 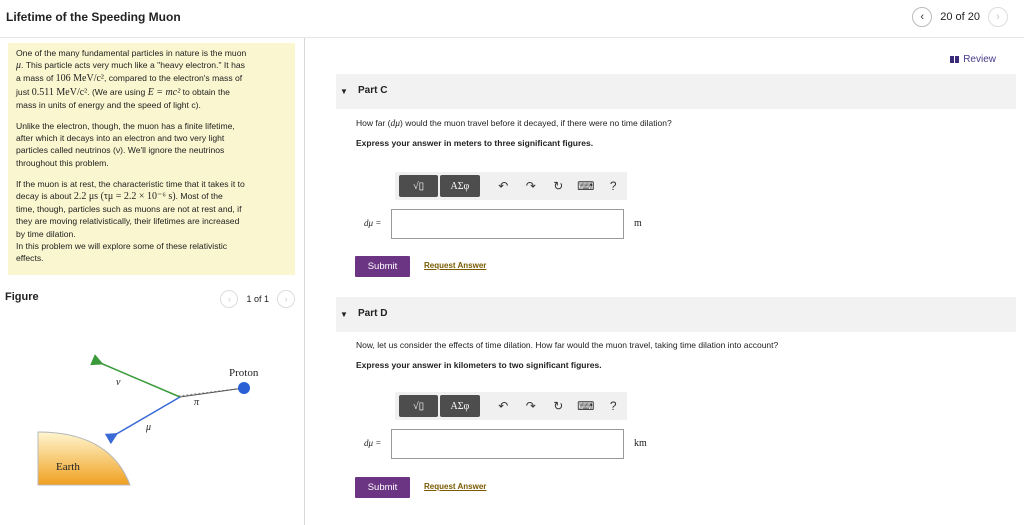 What do you see at coordinates (84, 458) in the screenshot?
I see `earth-surface` at bounding box center [84, 458].